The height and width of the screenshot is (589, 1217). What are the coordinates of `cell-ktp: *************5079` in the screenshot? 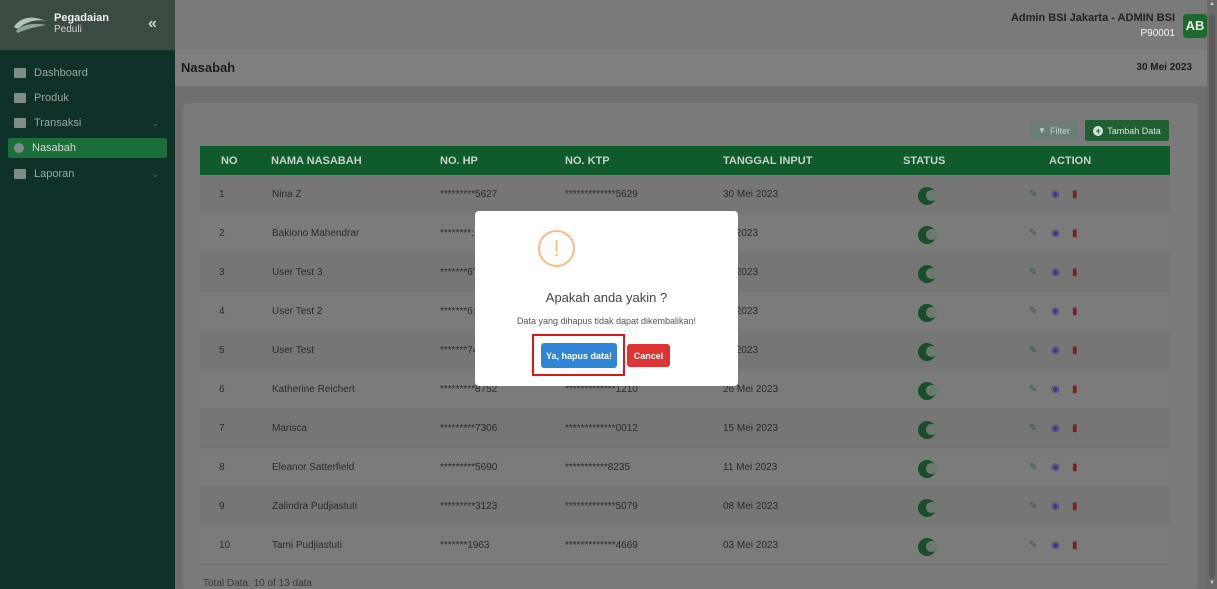 It's located at (601, 506).